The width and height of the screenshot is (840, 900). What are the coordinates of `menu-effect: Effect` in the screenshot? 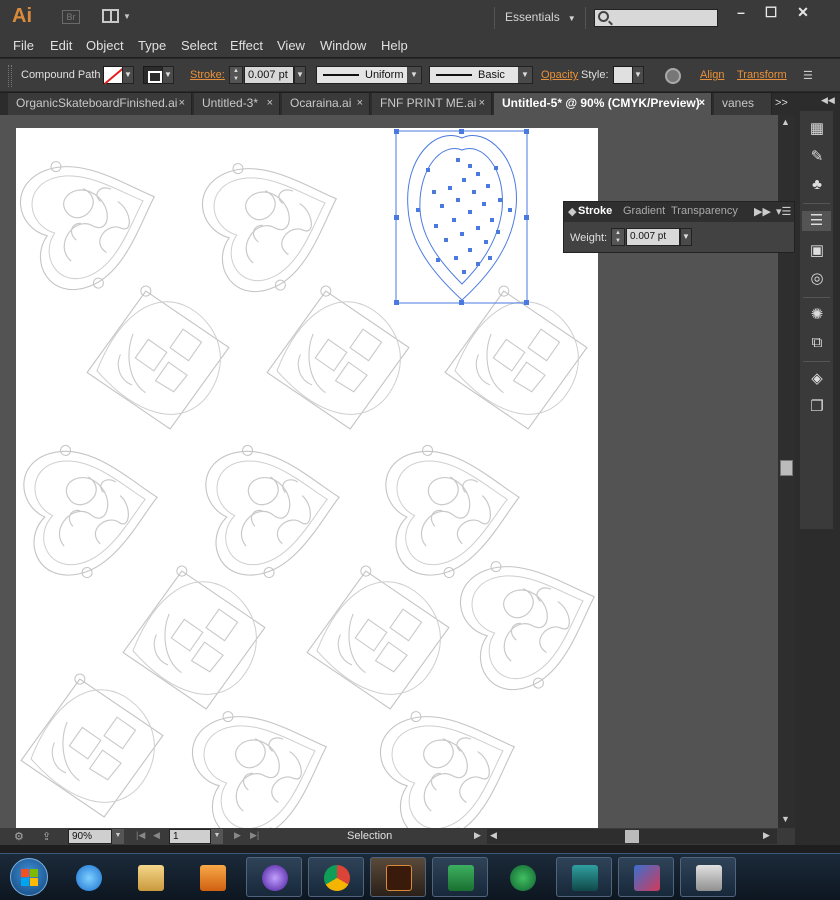 It's located at (246, 45).